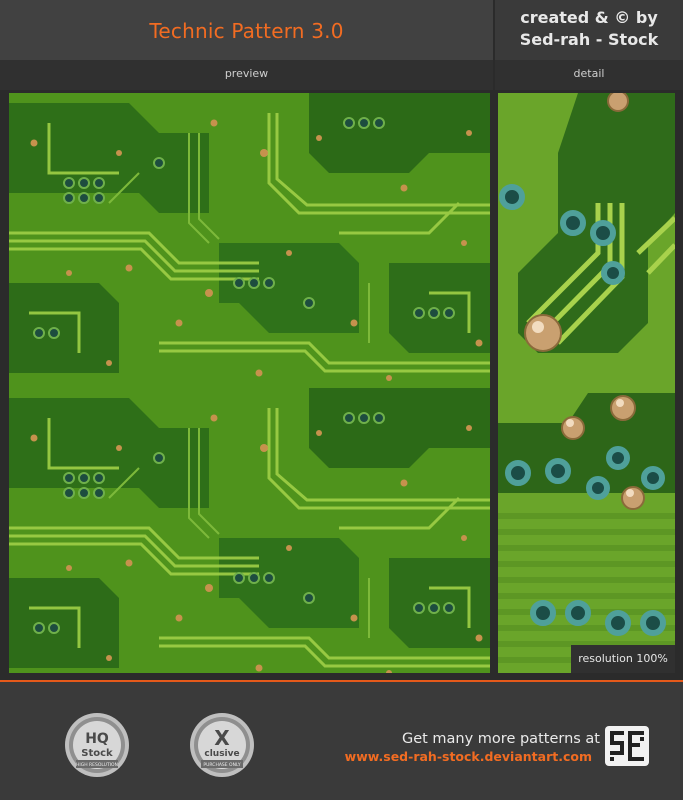  I want to click on svg-text: PURCHASE ONLY, so click(221, 765).